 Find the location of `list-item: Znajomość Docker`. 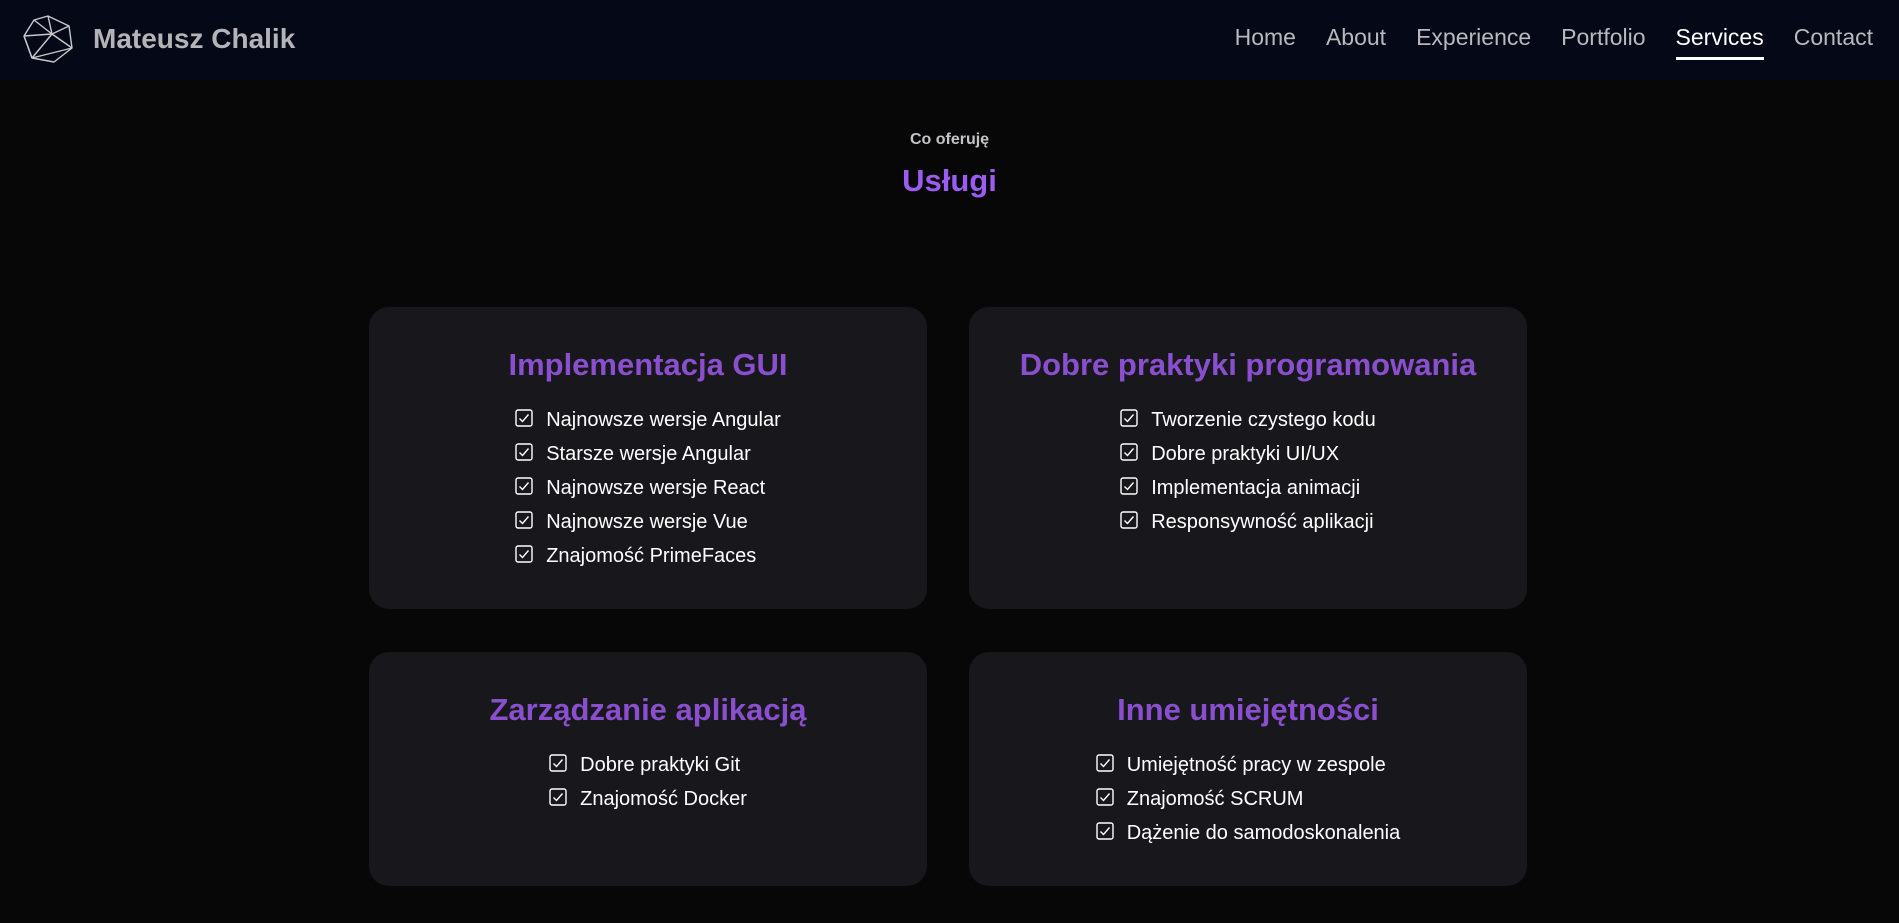

list-item: Znajomość Docker is located at coordinates (648, 799).